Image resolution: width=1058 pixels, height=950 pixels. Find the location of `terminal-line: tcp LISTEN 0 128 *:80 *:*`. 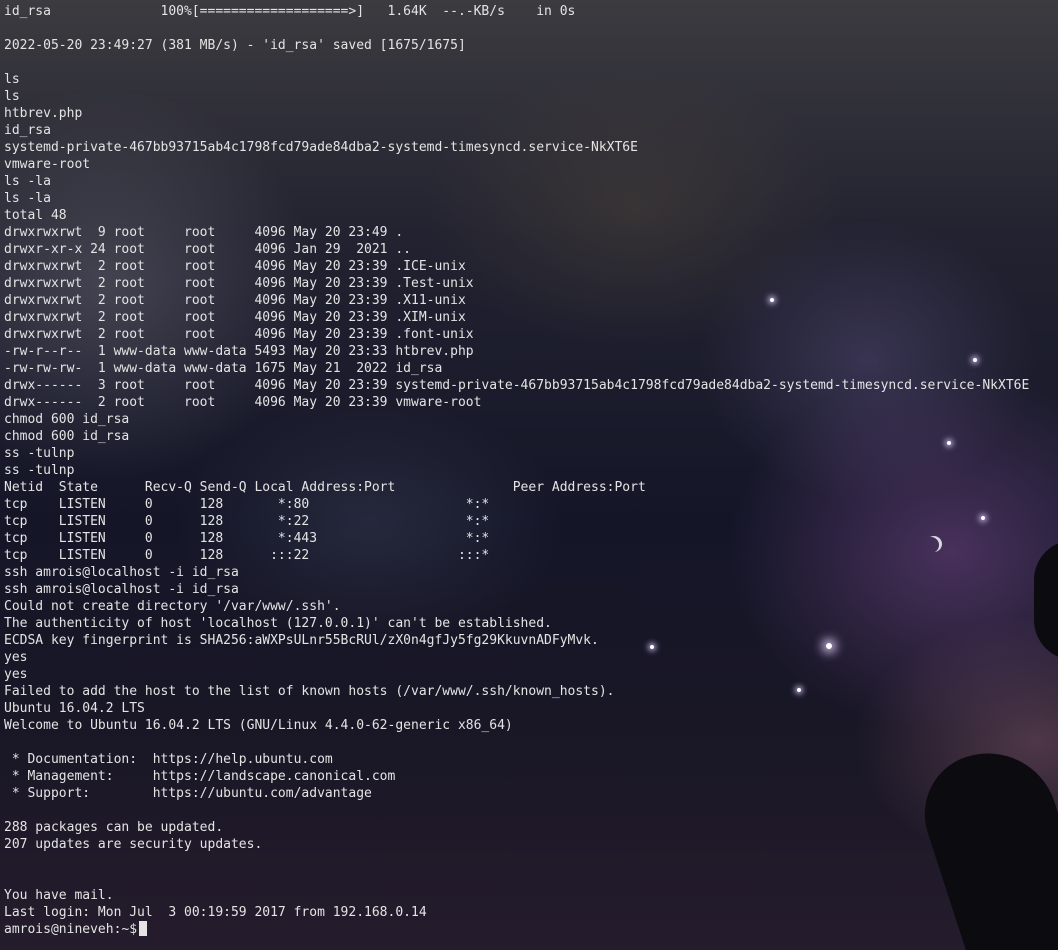

terminal-line: tcp LISTEN 0 128 *:80 *:* is located at coordinates (247, 504).